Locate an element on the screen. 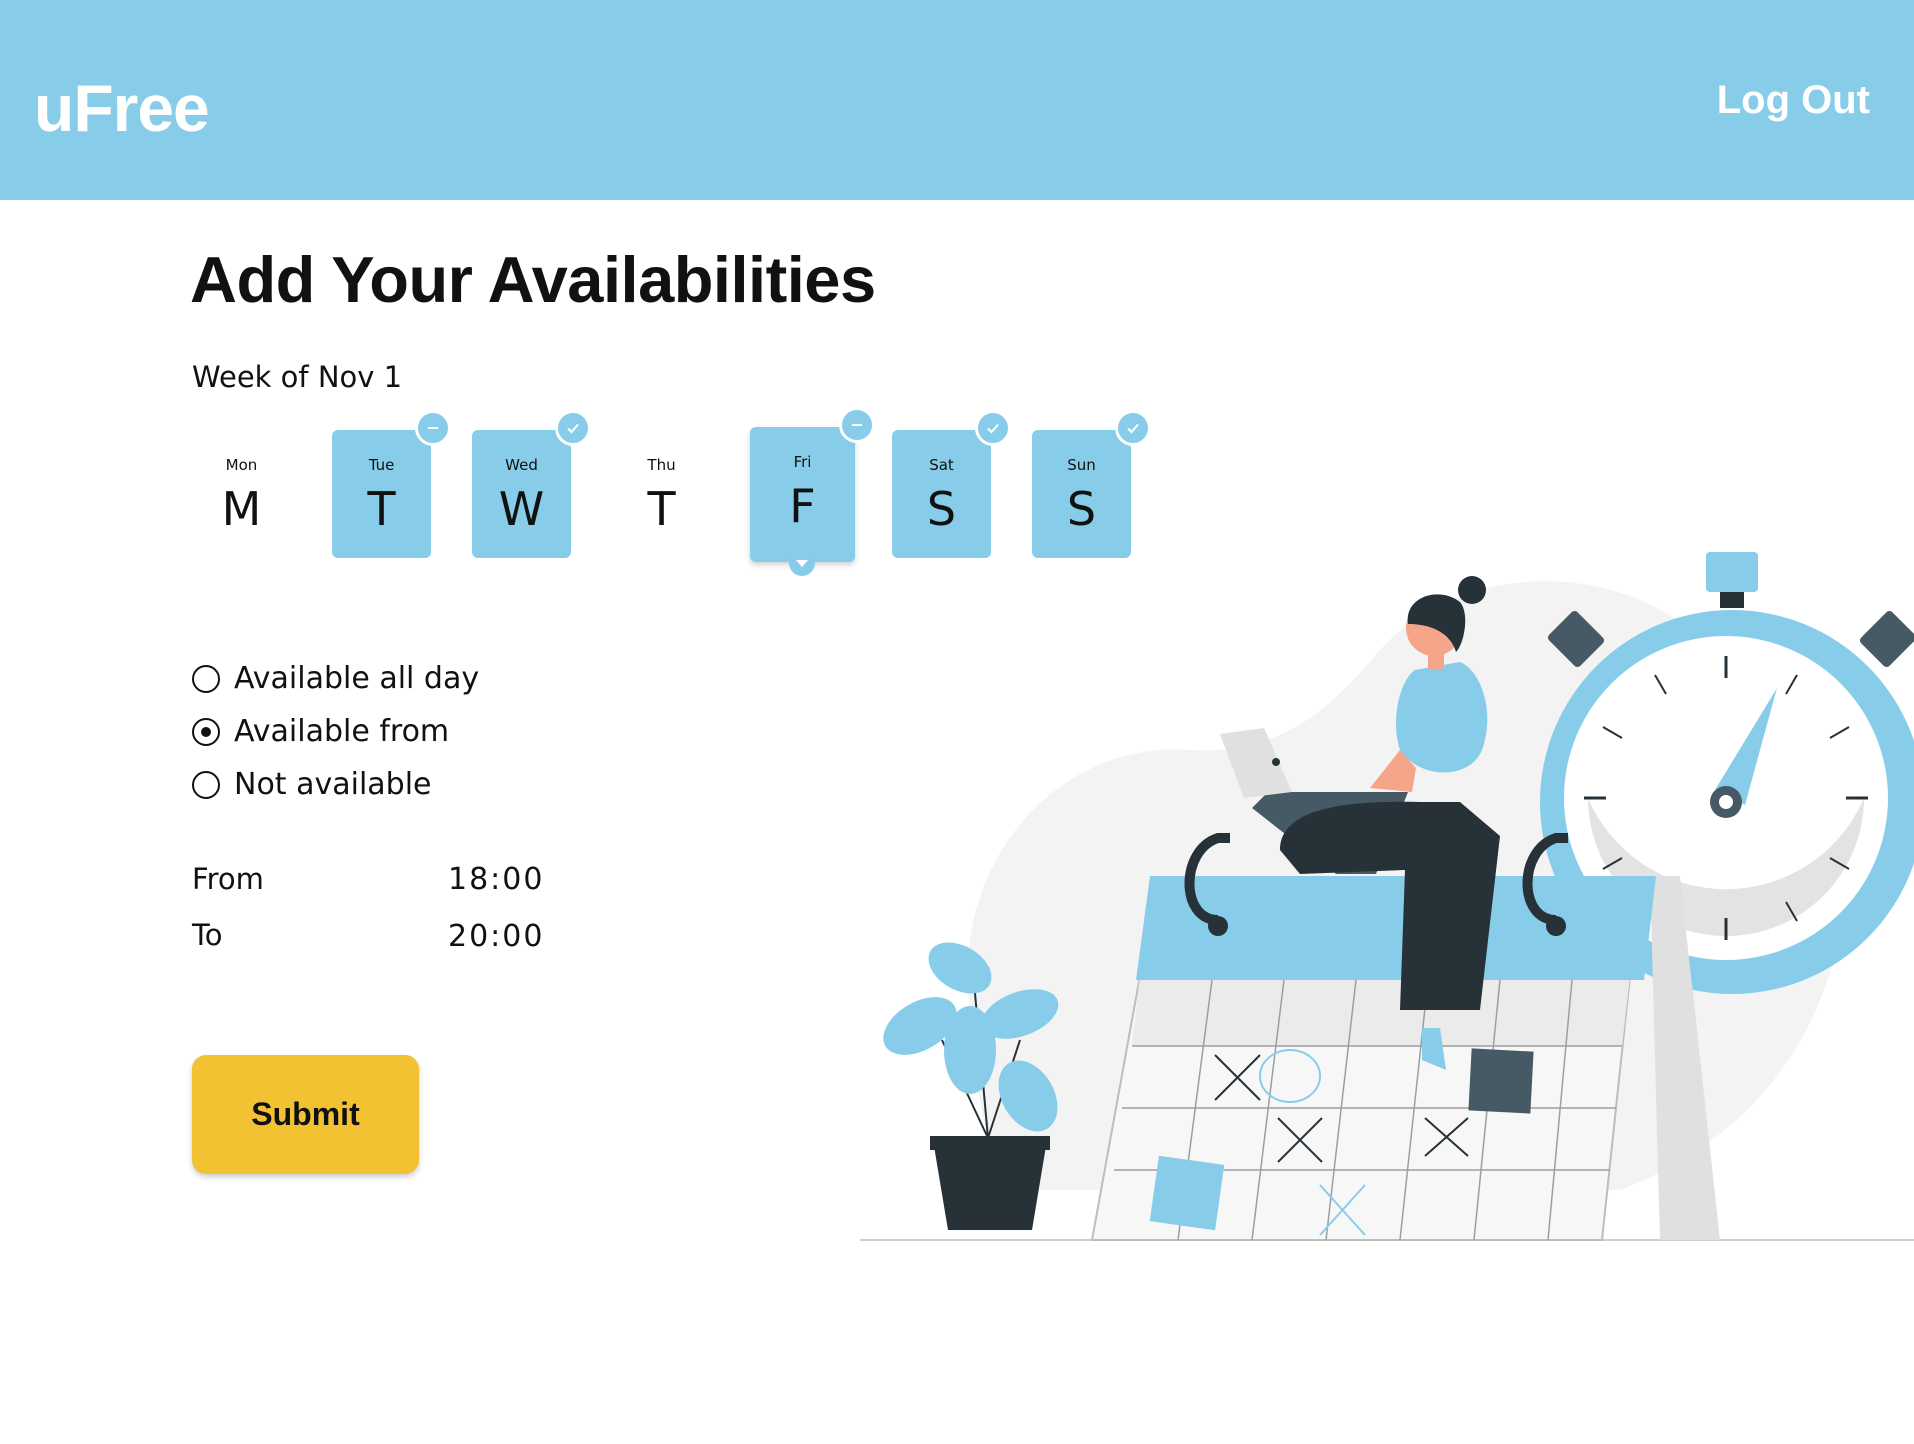 This screenshot has height=1444, width=1914. option-label: Not available is located at coordinates (333, 784).